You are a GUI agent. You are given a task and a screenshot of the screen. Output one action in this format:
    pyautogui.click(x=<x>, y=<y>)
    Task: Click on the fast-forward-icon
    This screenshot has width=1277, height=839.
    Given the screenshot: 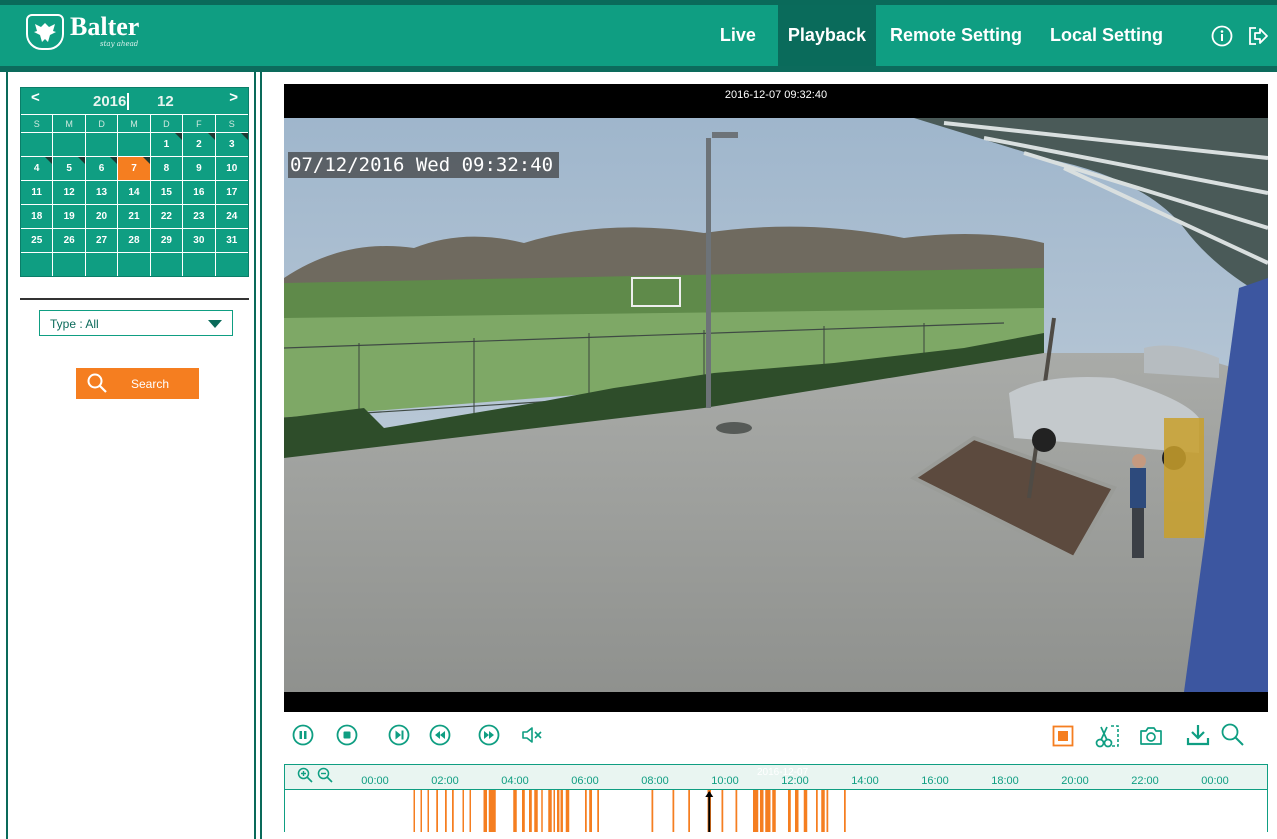 What is the action you would take?
    pyautogui.click(x=489, y=737)
    